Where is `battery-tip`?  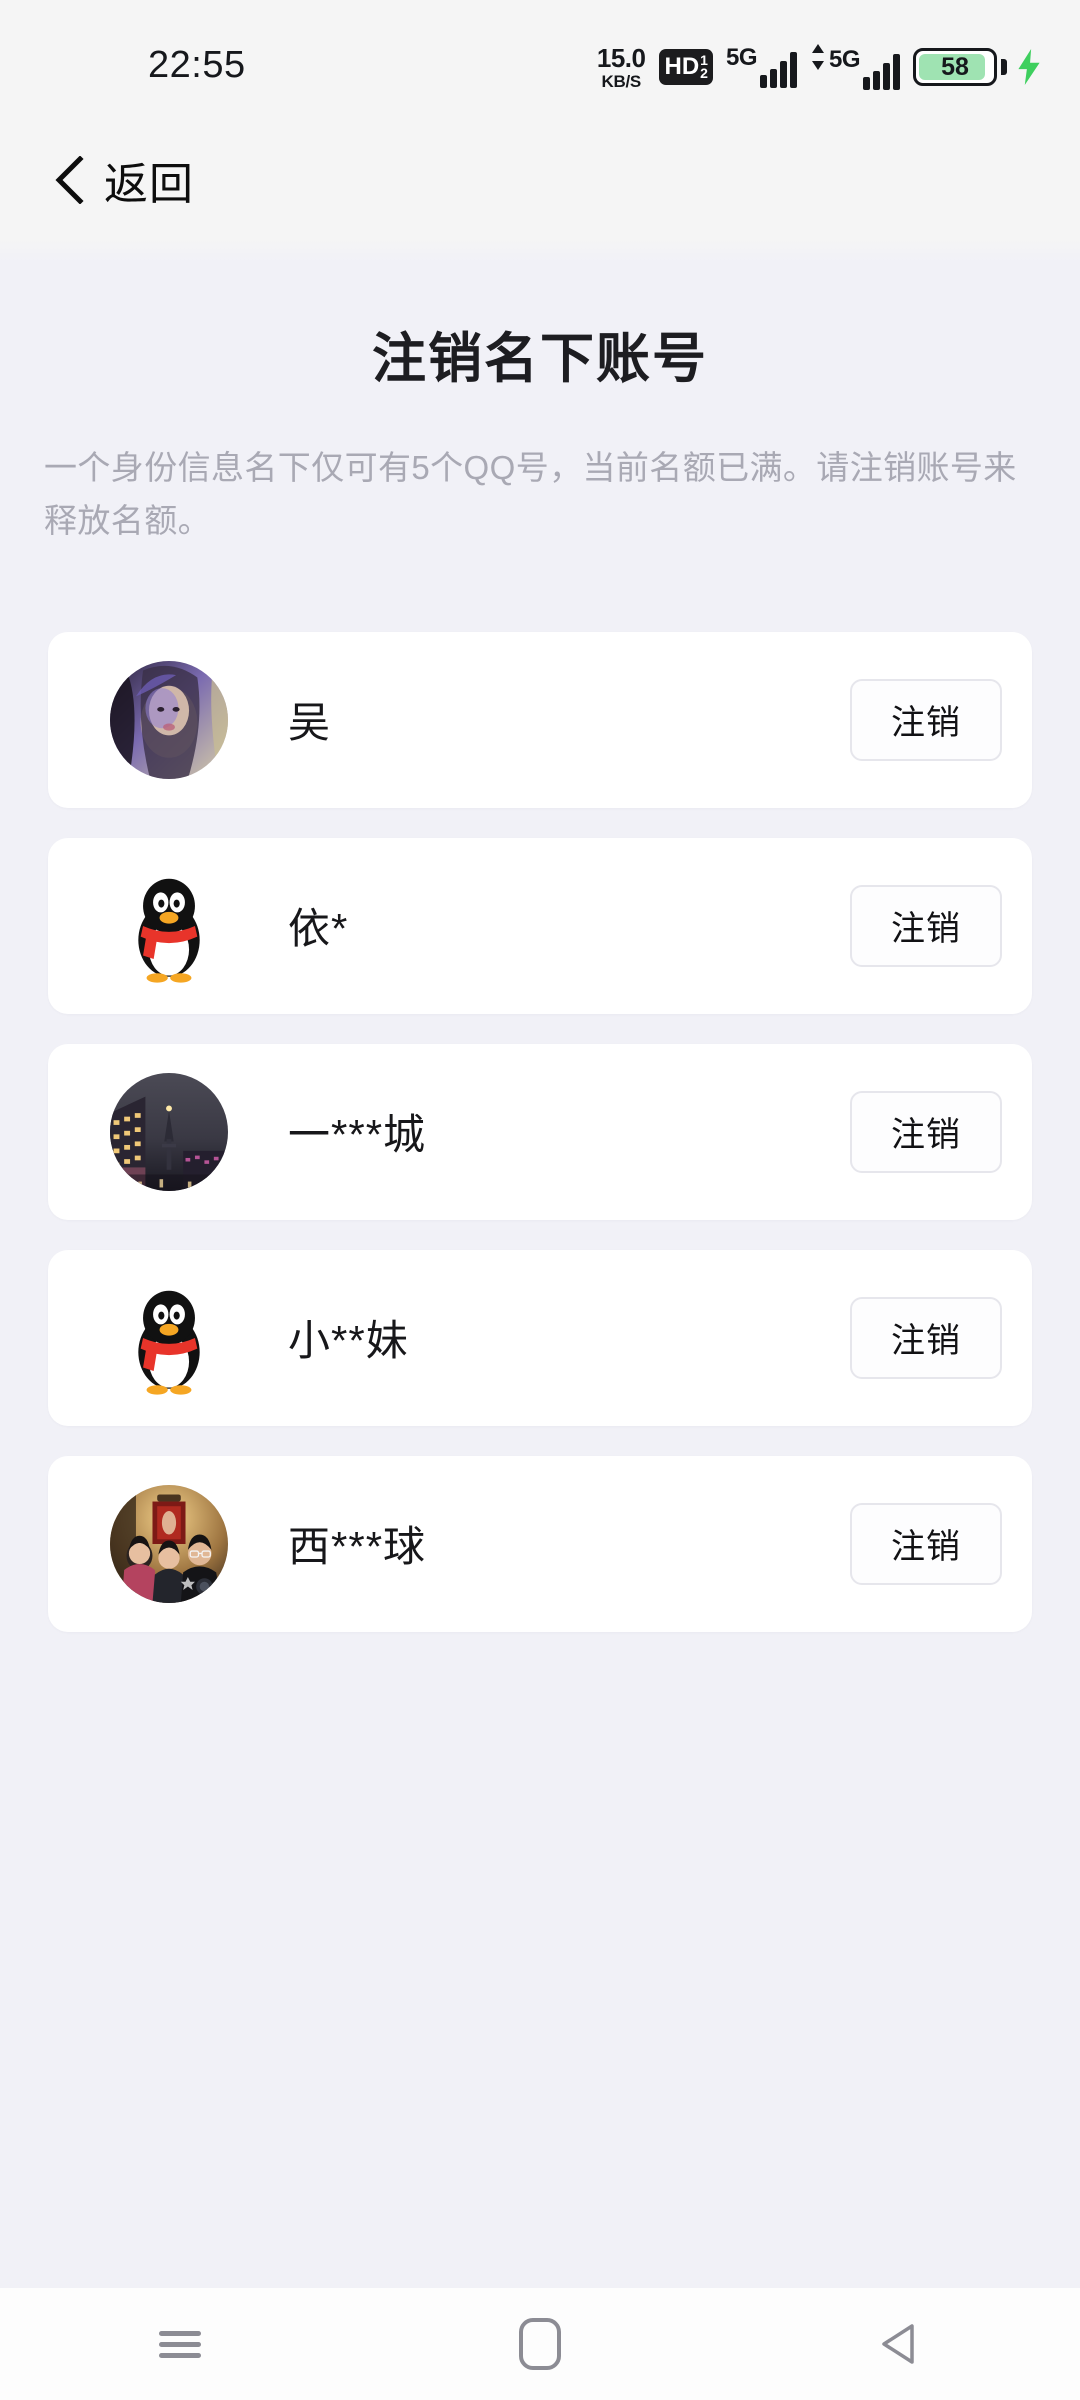
battery-tip is located at coordinates (1004, 67).